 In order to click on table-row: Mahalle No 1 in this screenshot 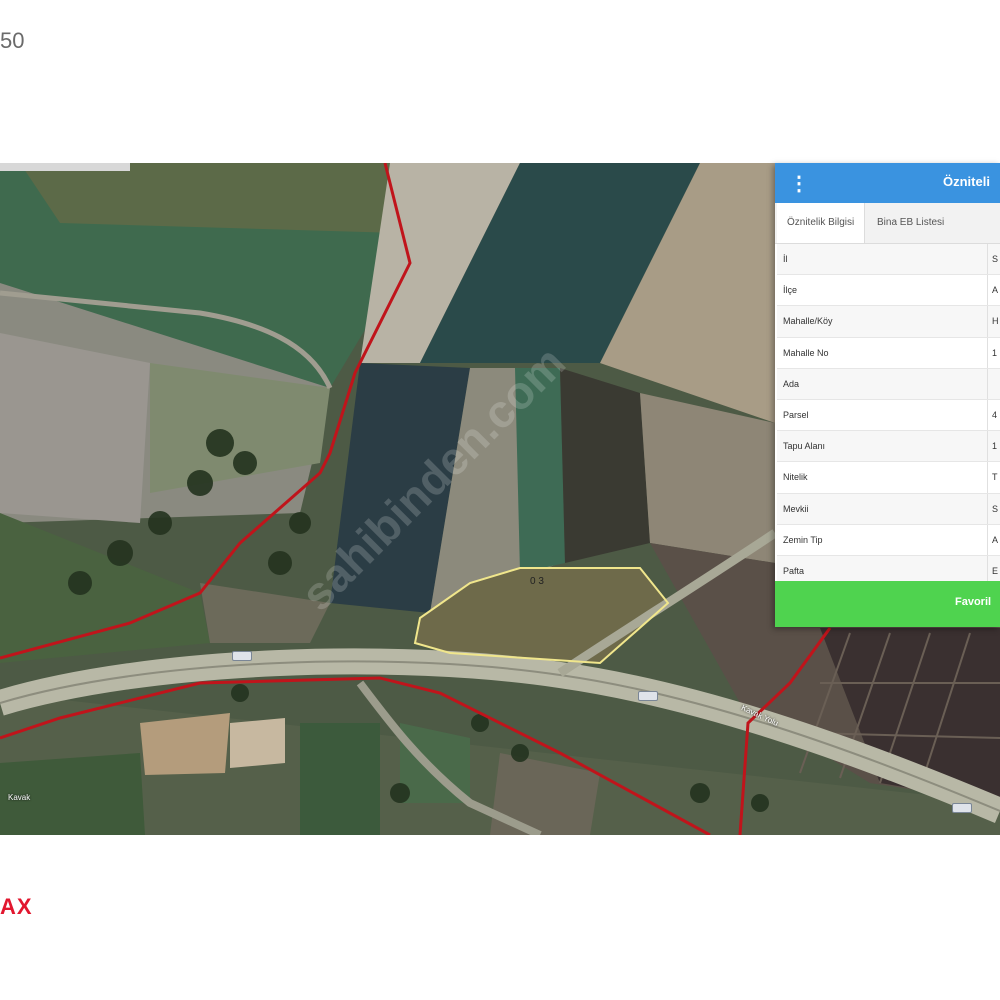, I will do `click(888, 353)`.